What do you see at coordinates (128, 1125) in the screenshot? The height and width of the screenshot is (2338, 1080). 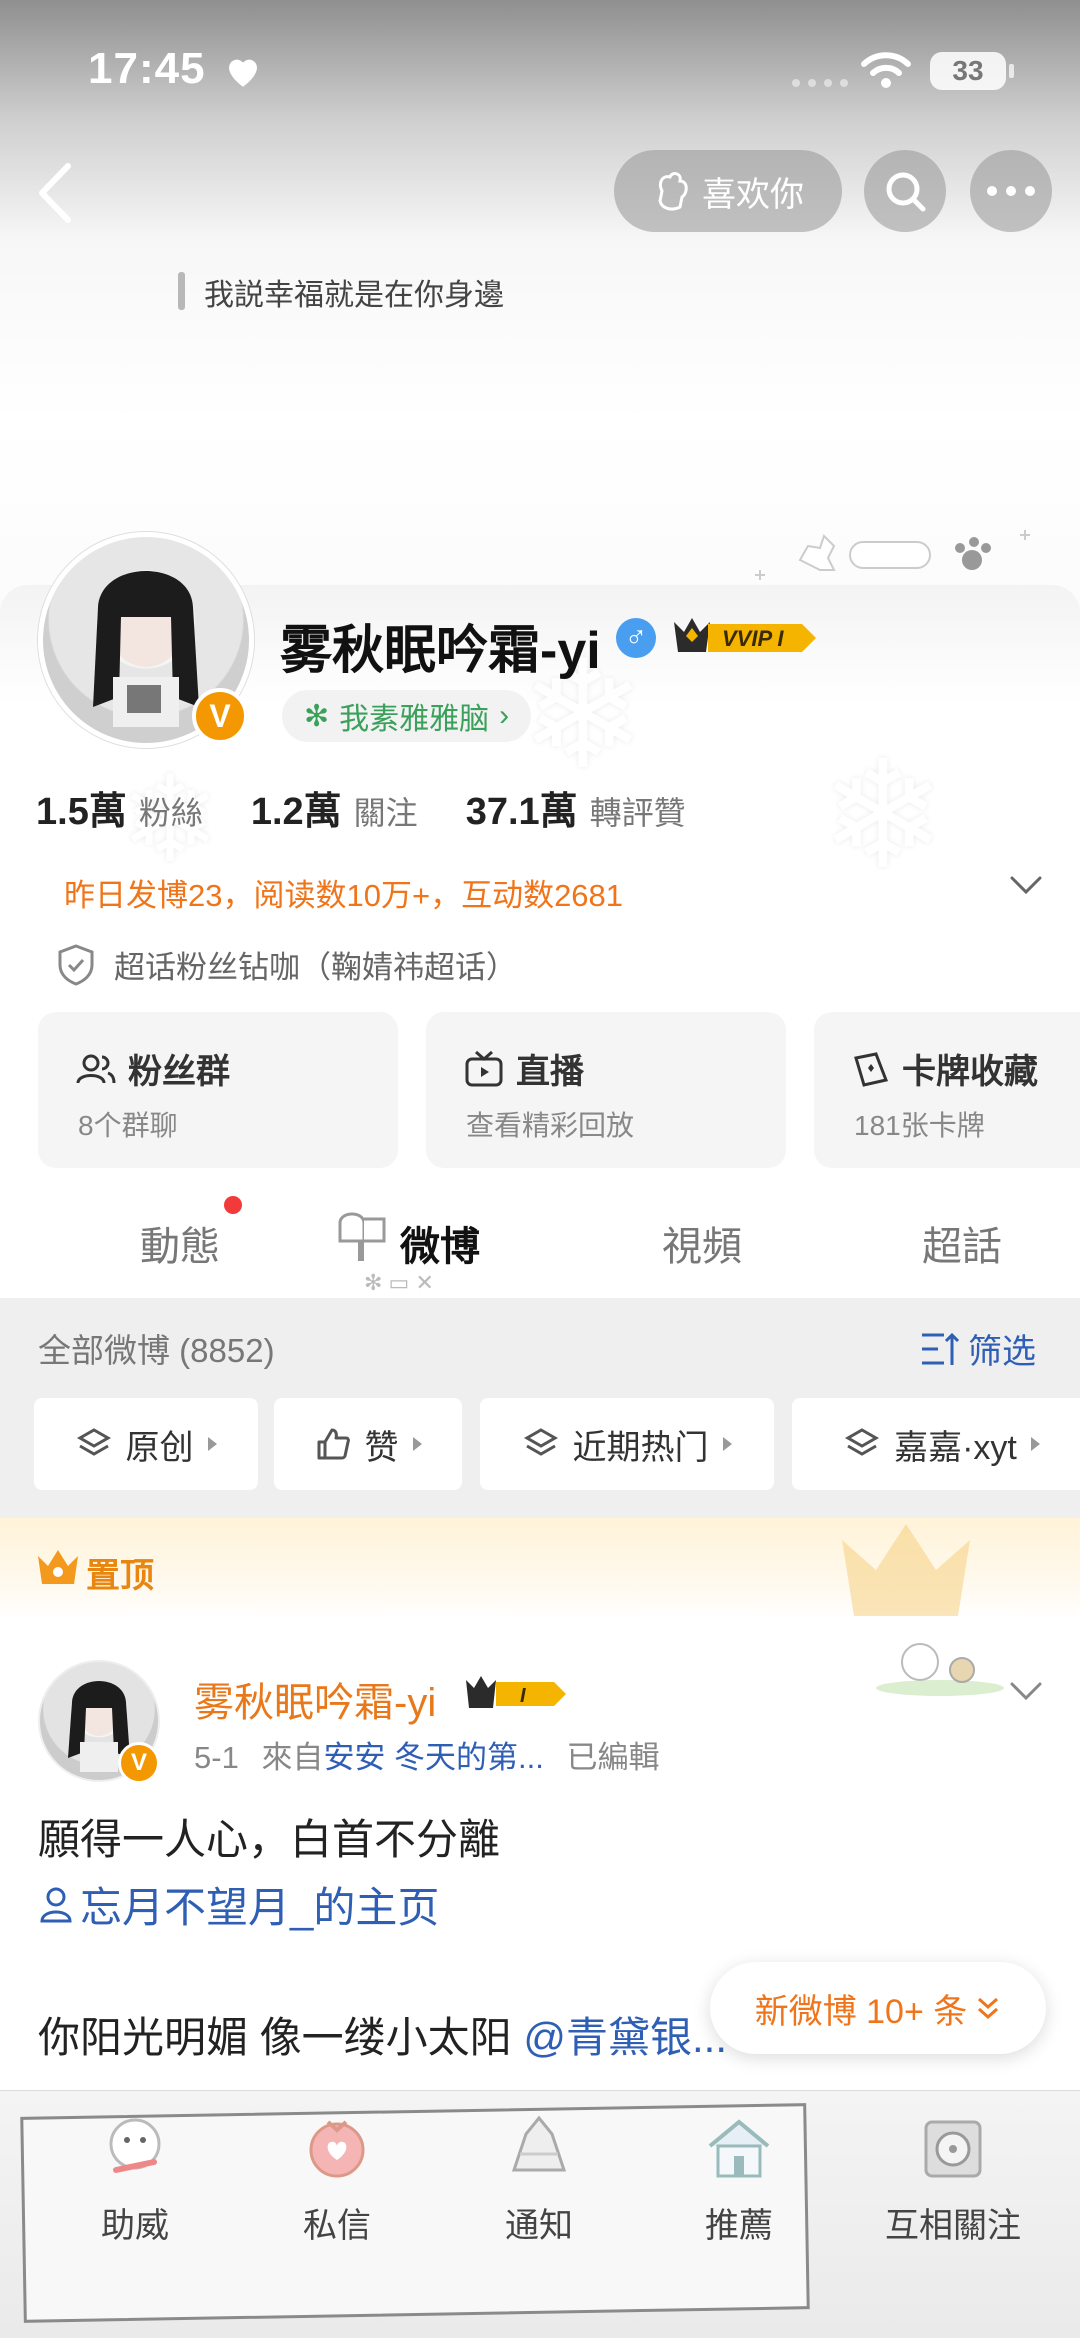 I see `feature-subtitle: 8个群聊` at bounding box center [128, 1125].